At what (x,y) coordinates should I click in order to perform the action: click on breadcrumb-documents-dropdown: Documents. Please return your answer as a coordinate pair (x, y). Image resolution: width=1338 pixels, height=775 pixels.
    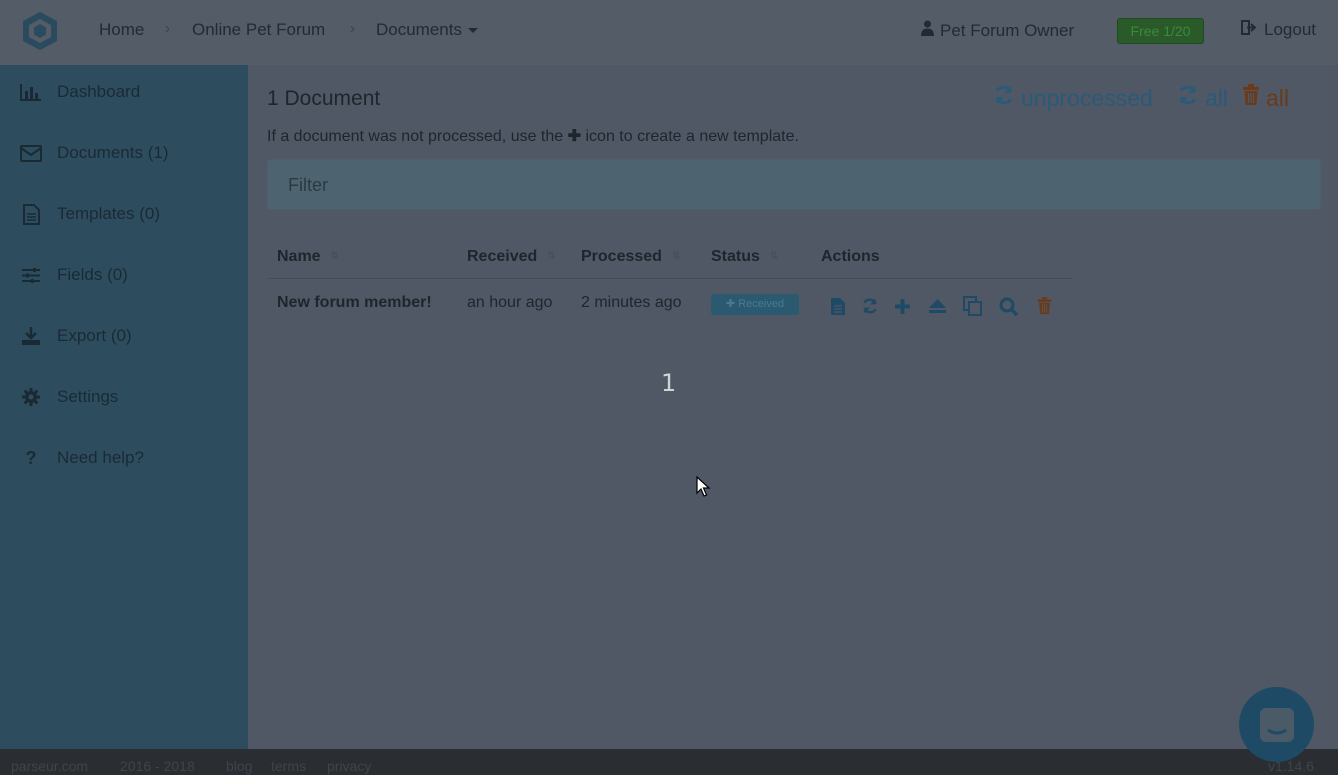
    Looking at the image, I should click on (427, 30).